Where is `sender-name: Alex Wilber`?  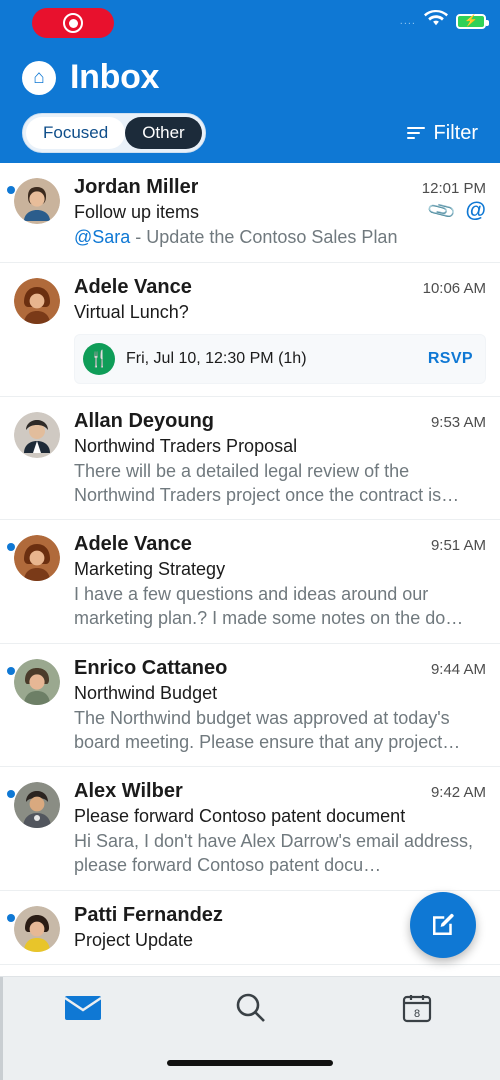
sender-name: Alex Wilber is located at coordinates (128, 791).